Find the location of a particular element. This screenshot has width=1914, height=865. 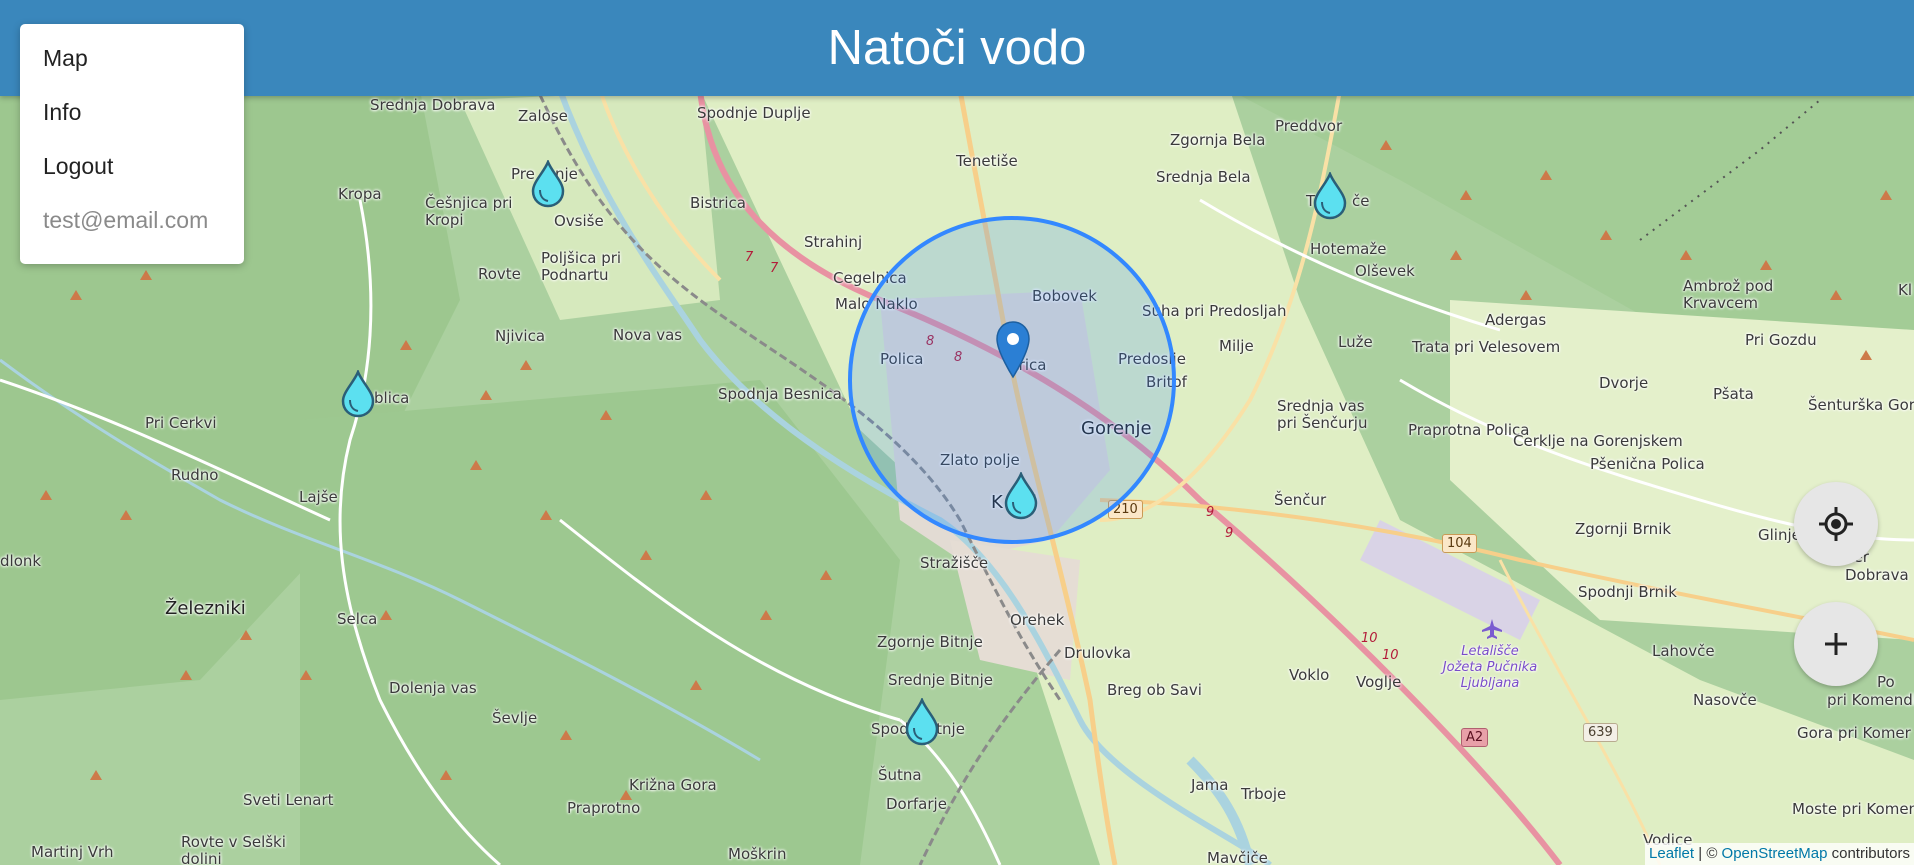

place-label: Martinj Vrh is located at coordinates (72, 852).